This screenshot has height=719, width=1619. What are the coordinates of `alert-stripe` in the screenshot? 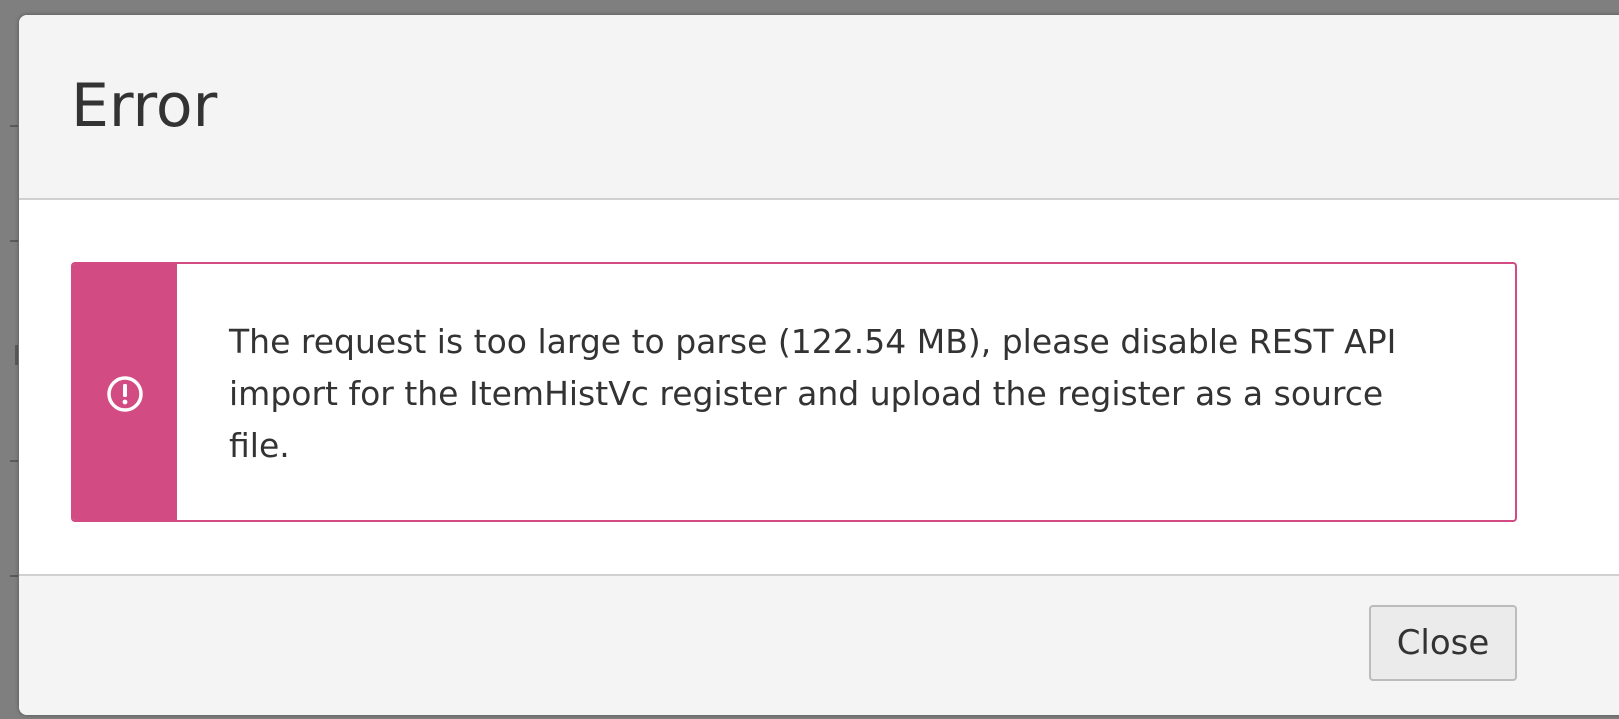 It's located at (125, 392).